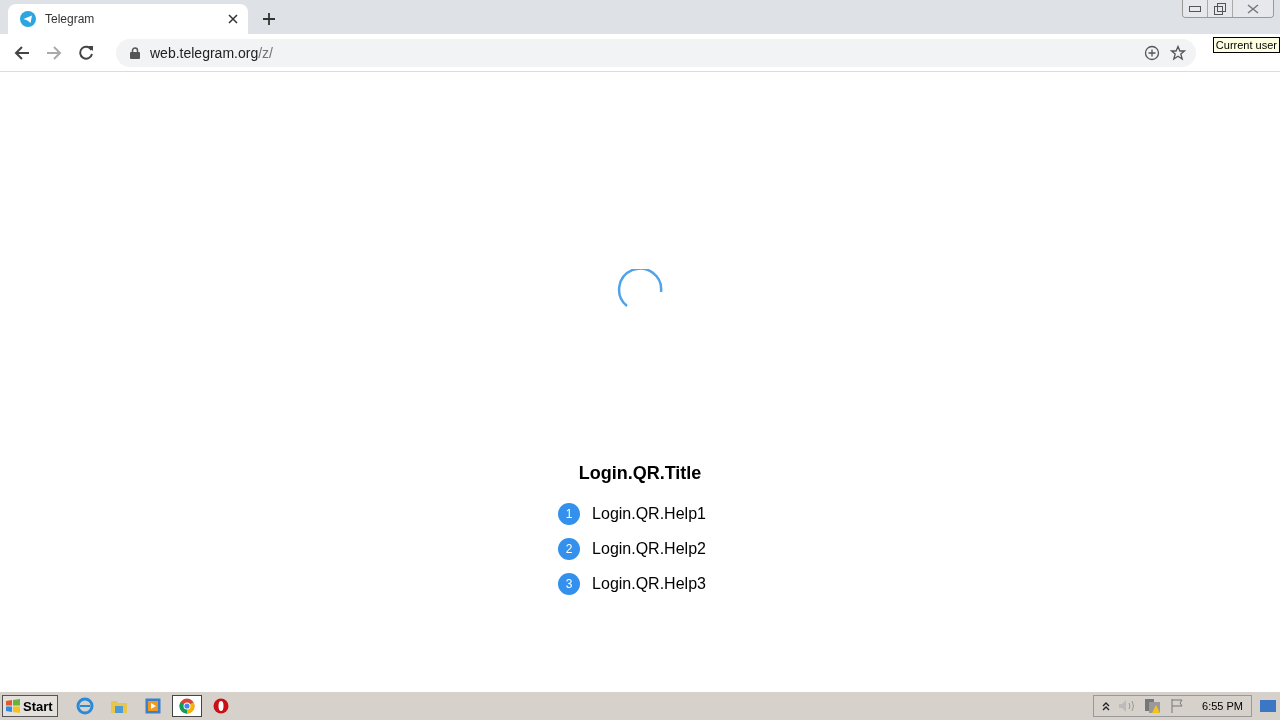  What do you see at coordinates (569, 514) in the screenshot?
I see `step-number: 1` at bounding box center [569, 514].